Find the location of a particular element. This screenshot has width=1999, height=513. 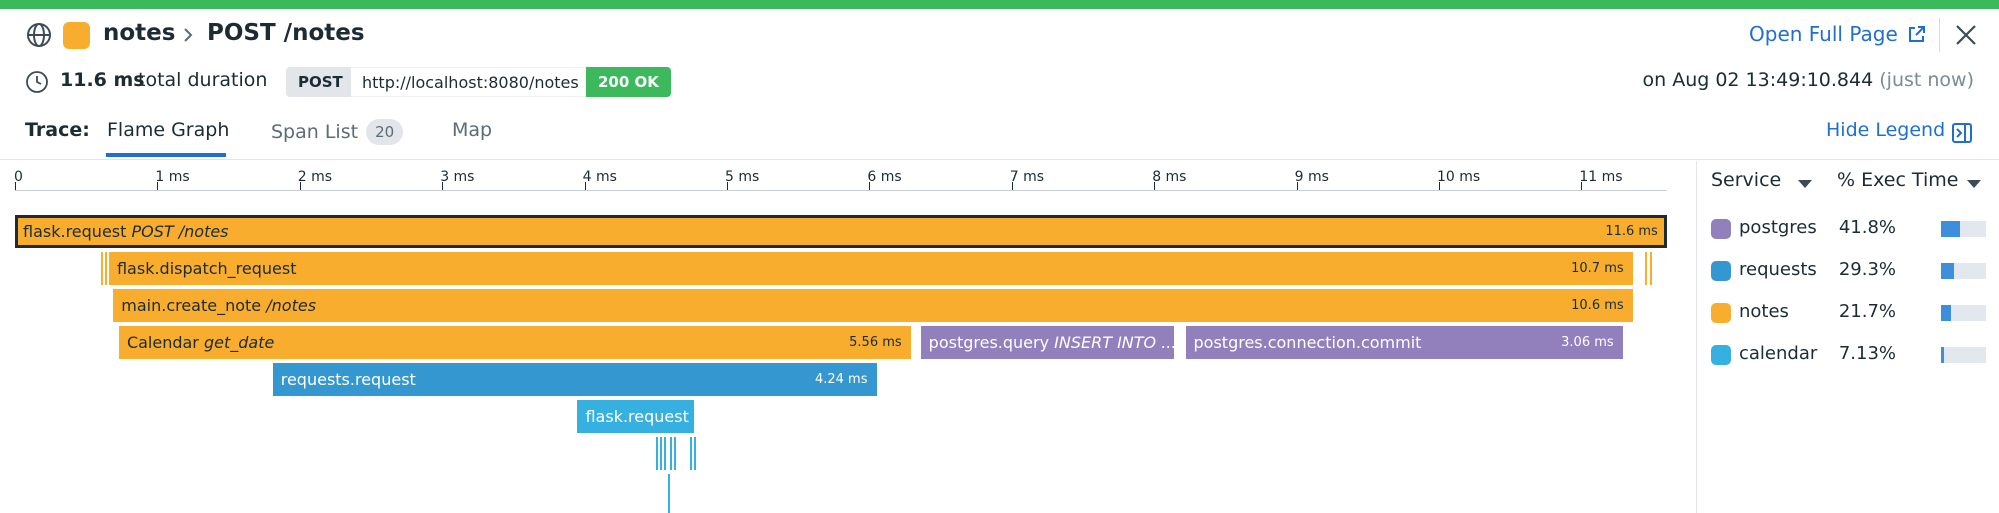

resource-name: POST /notes is located at coordinates (286, 33).